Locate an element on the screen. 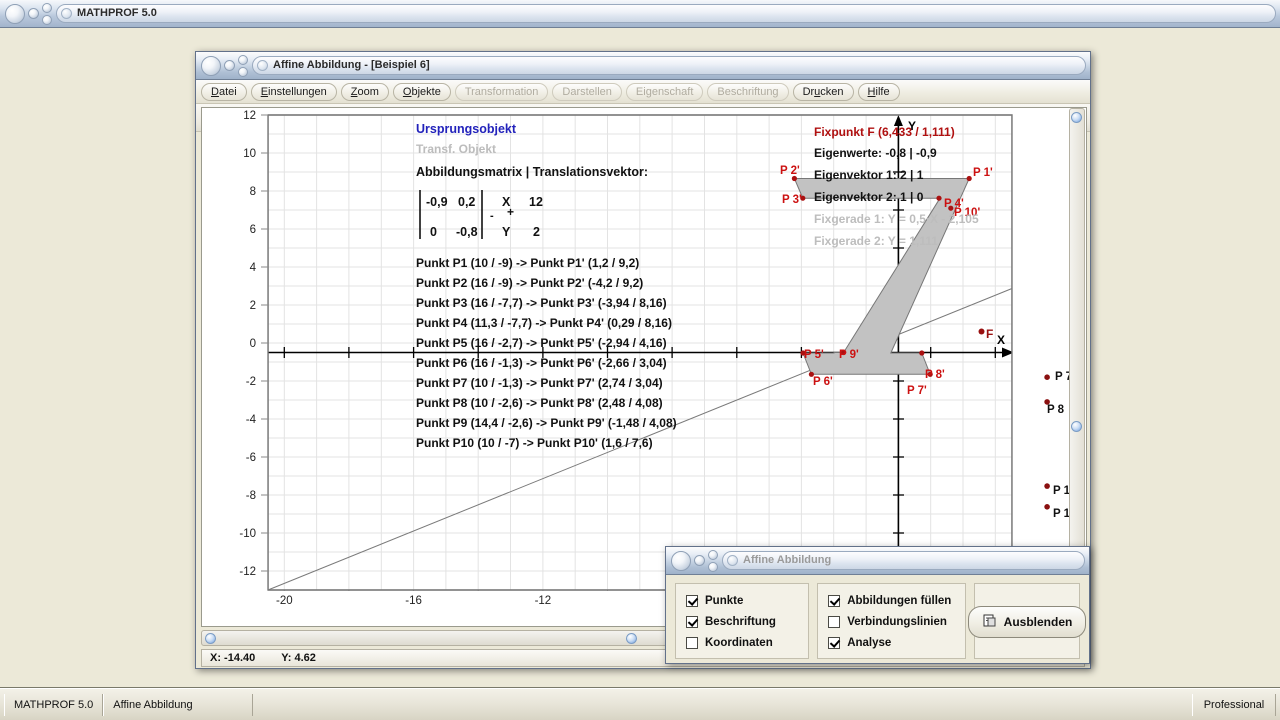 The width and height of the screenshot is (1280, 720). window-restore-icon is located at coordinates (47, 7).